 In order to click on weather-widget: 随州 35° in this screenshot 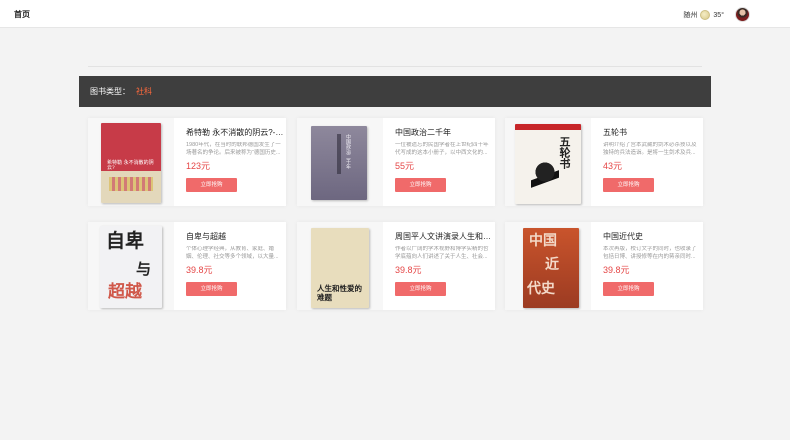, I will do `click(703, 15)`.